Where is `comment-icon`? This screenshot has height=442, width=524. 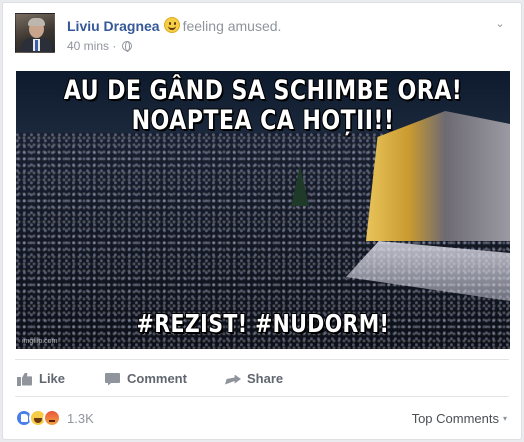 comment-icon is located at coordinates (113, 379).